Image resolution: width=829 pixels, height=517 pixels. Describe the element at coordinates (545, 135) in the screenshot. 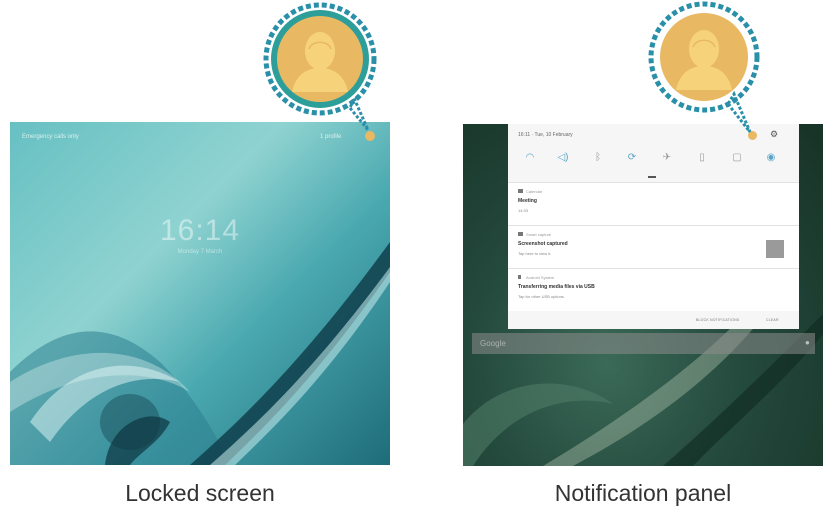

I see `panel-status-time: 16:11 · Tue, 10 February` at that location.